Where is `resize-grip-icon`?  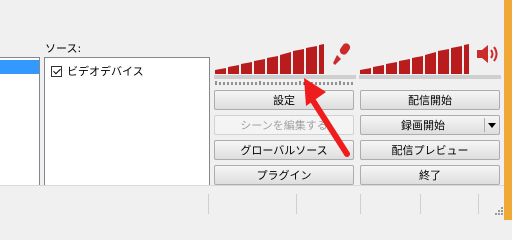
resize-grip-icon is located at coordinates (499, 211).